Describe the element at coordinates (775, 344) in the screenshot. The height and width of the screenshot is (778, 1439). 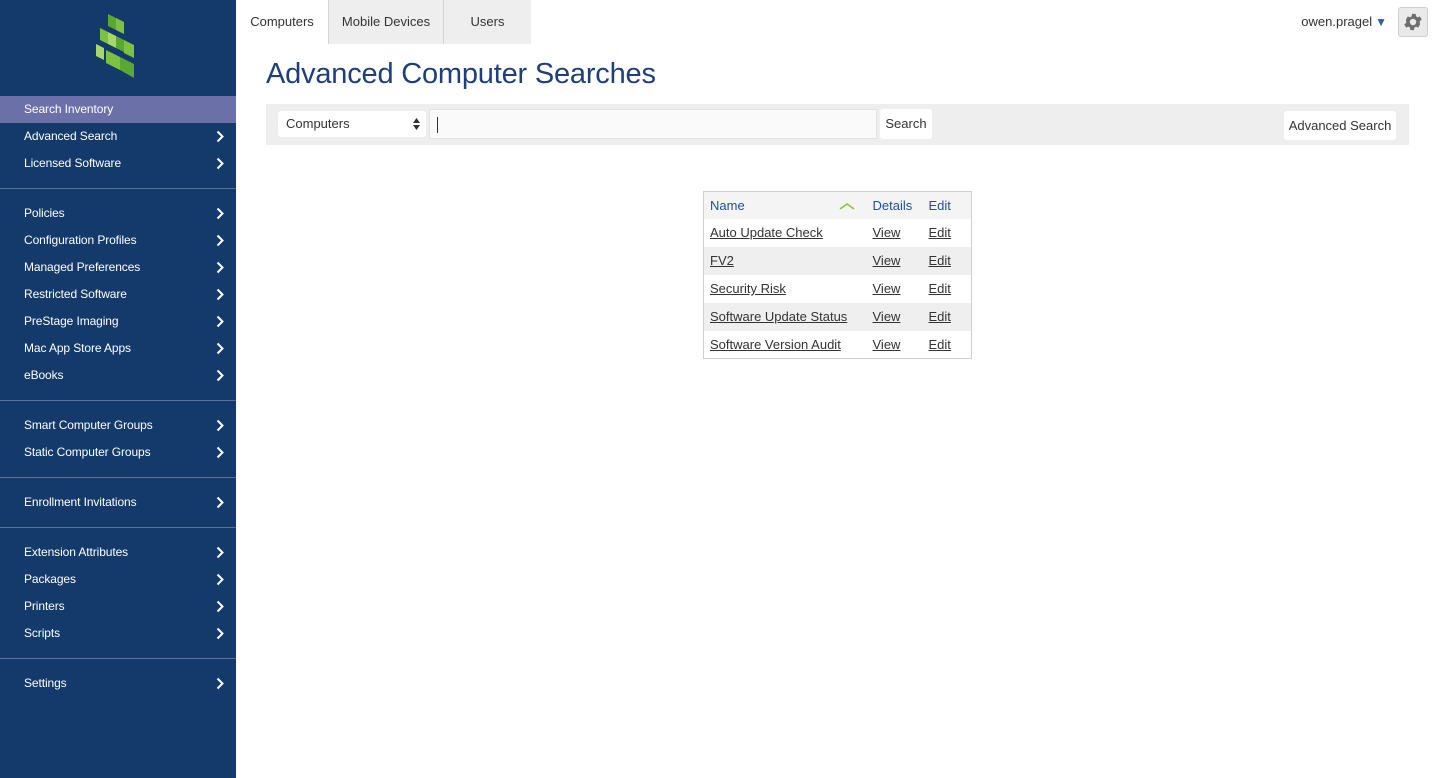
I see `search-name-link: Software Version Audit` at that location.